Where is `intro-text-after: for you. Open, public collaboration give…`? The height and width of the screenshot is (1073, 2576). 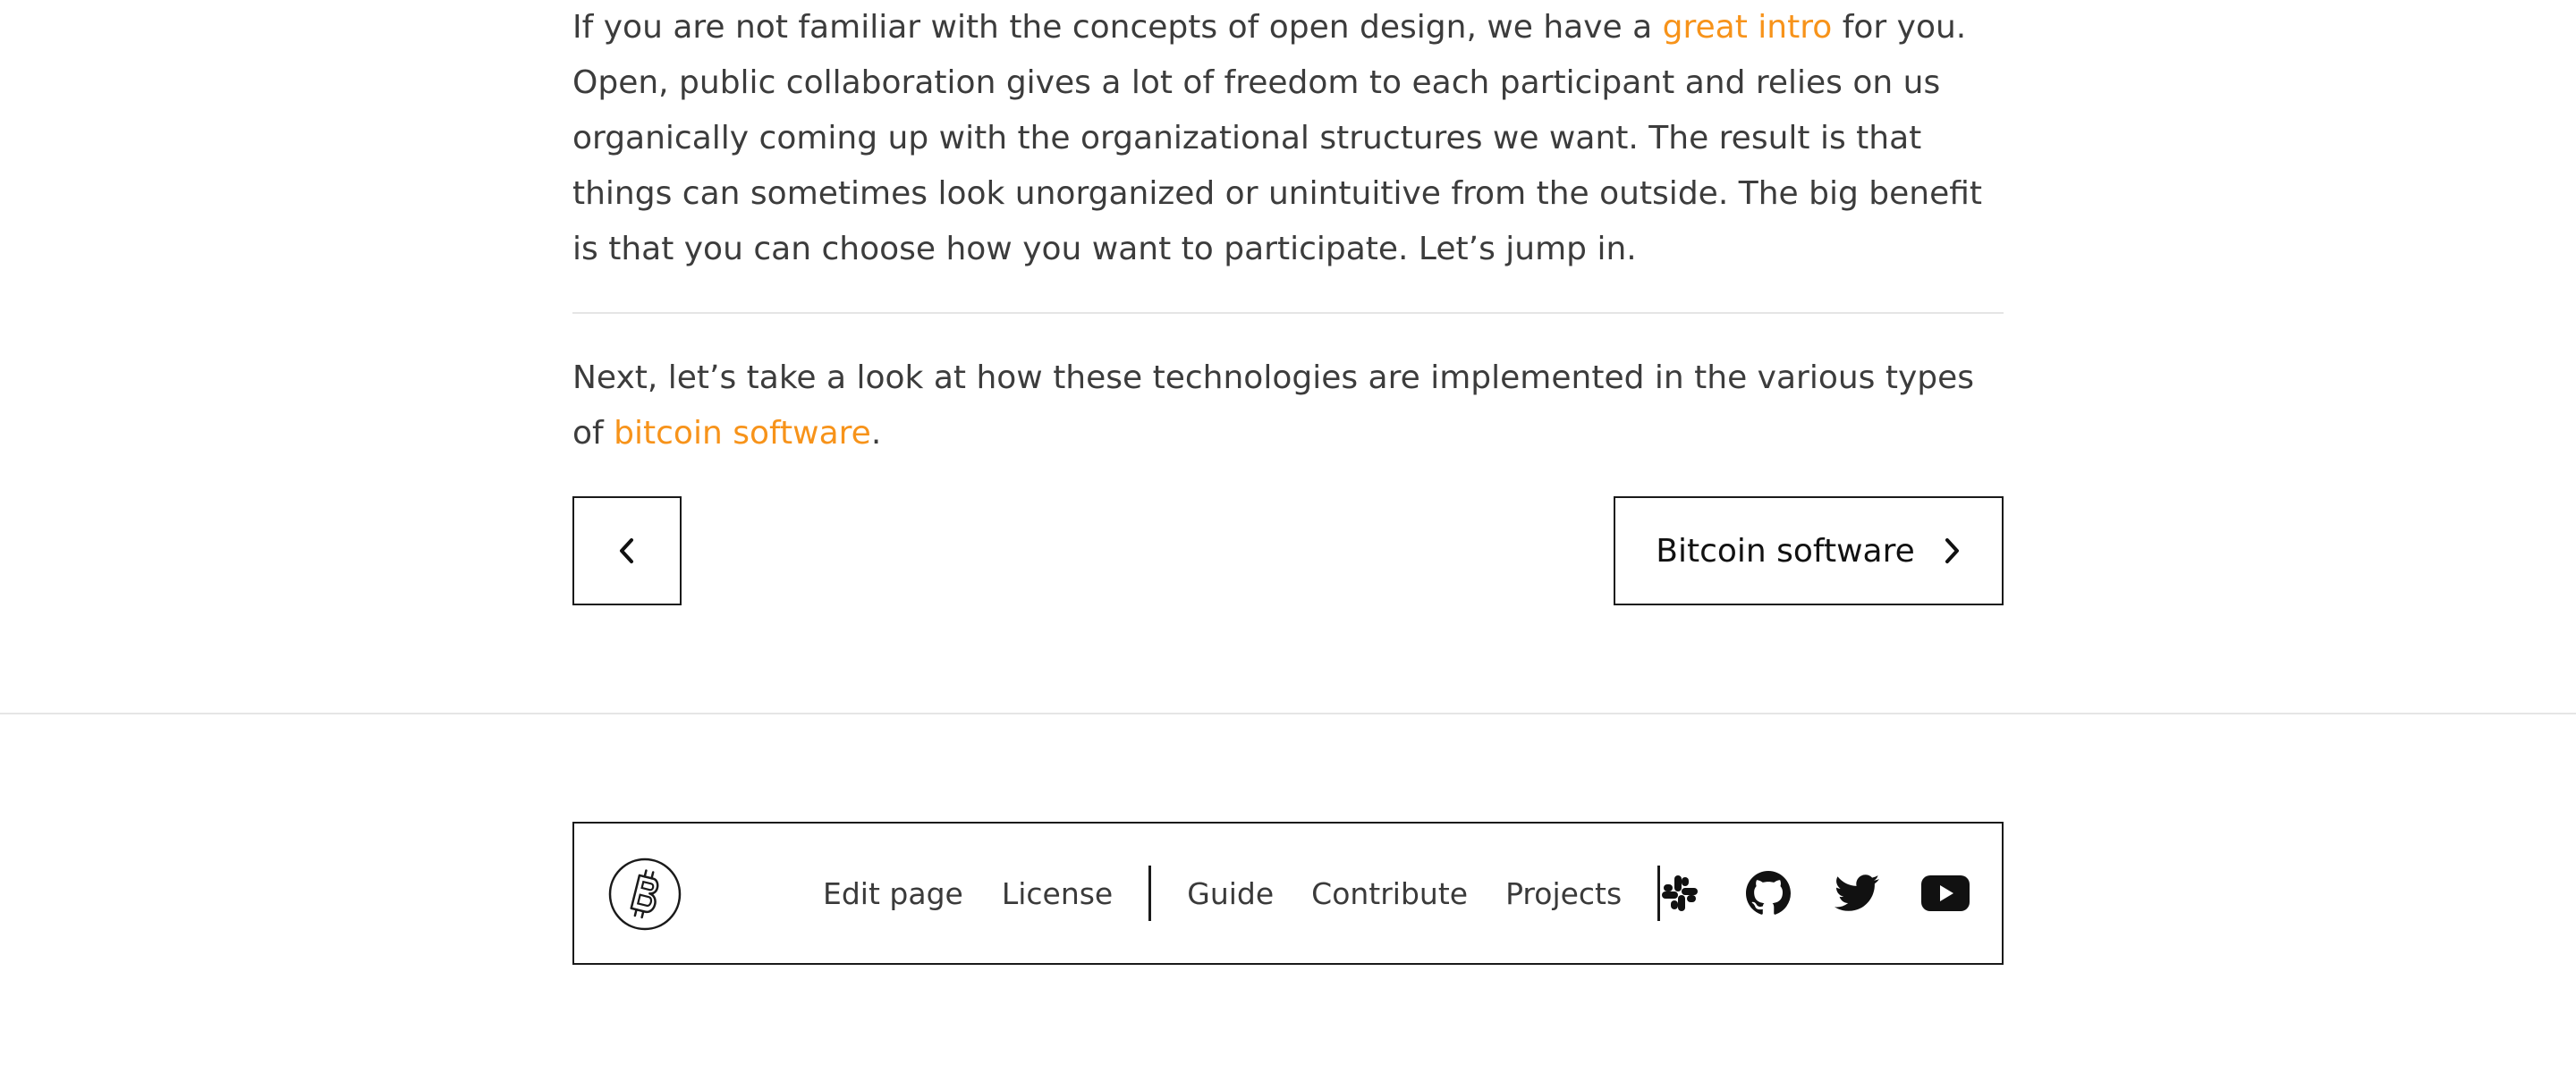 intro-text-after: for you. Open, public collaboration give… is located at coordinates (1277, 138).